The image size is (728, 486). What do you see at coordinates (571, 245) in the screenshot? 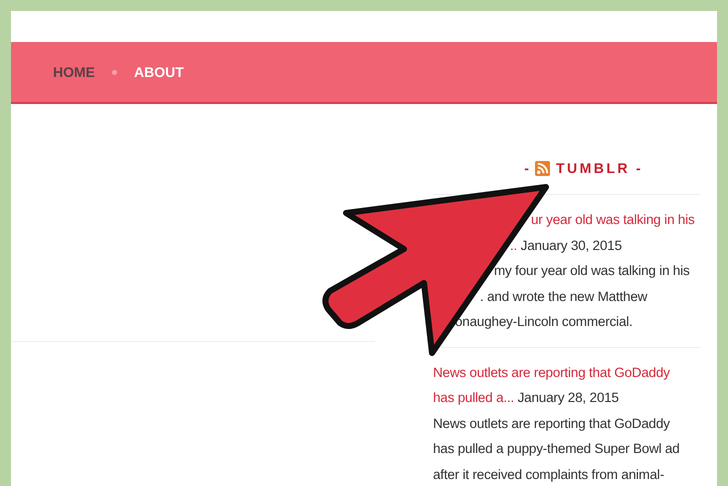
I see `post-date: January 30, 2015` at bounding box center [571, 245].